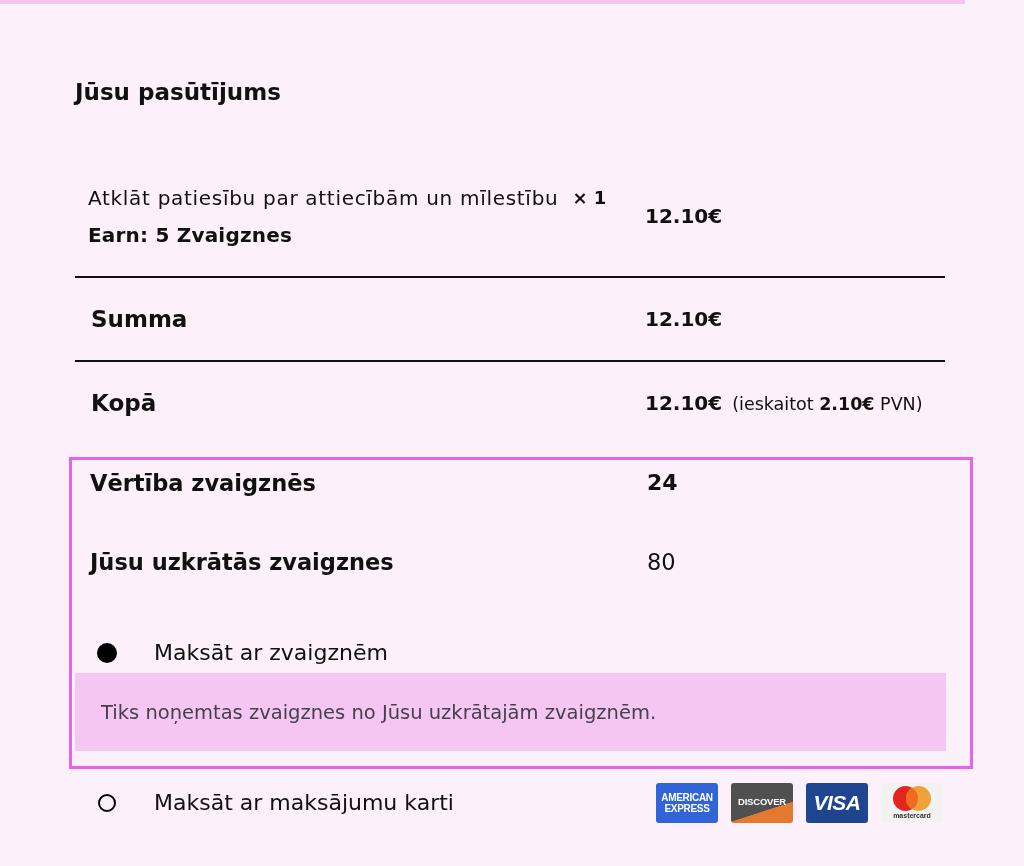 This screenshot has height=866, width=1024. Describe the element at coordinates (684, 319) in the screenshot. I see `subtotal-value: 12.10€` at that location.